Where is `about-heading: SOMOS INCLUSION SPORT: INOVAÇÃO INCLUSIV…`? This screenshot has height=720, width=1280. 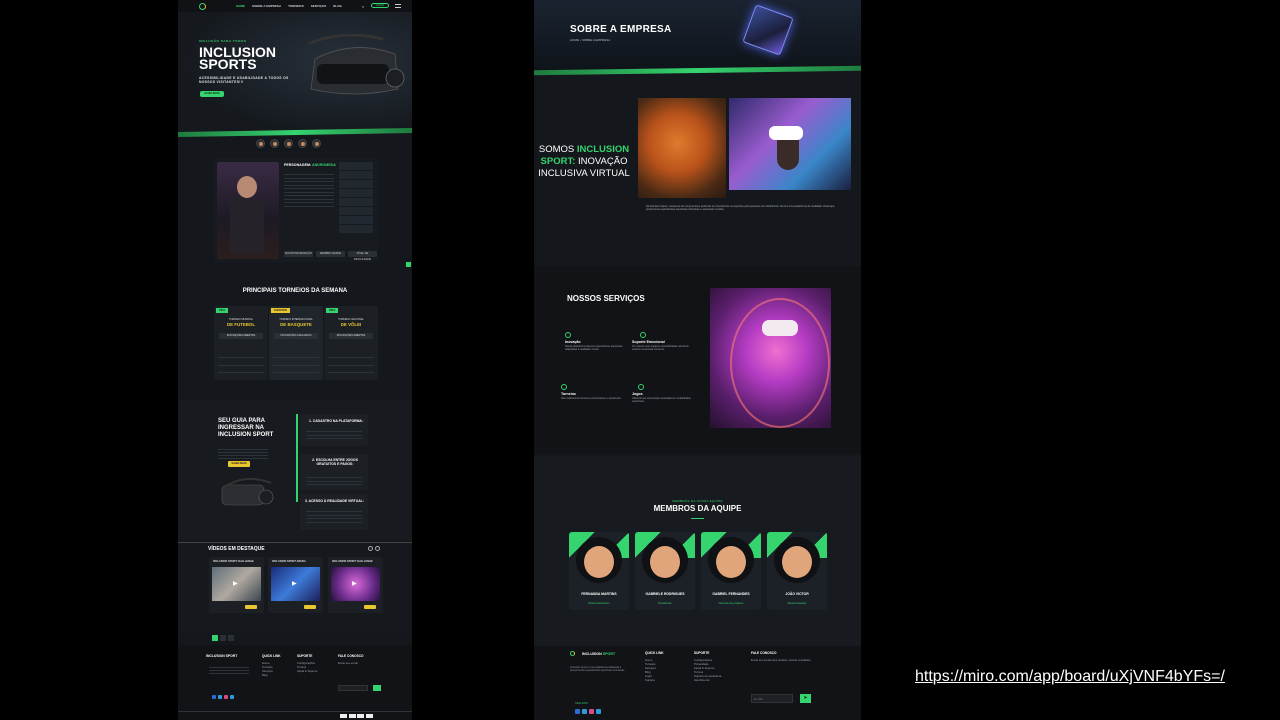
about-heading: SOMOS INCLUSION SPORT: INOVAÇÃO INCLUSIV… is located at coordinates (584, 161).